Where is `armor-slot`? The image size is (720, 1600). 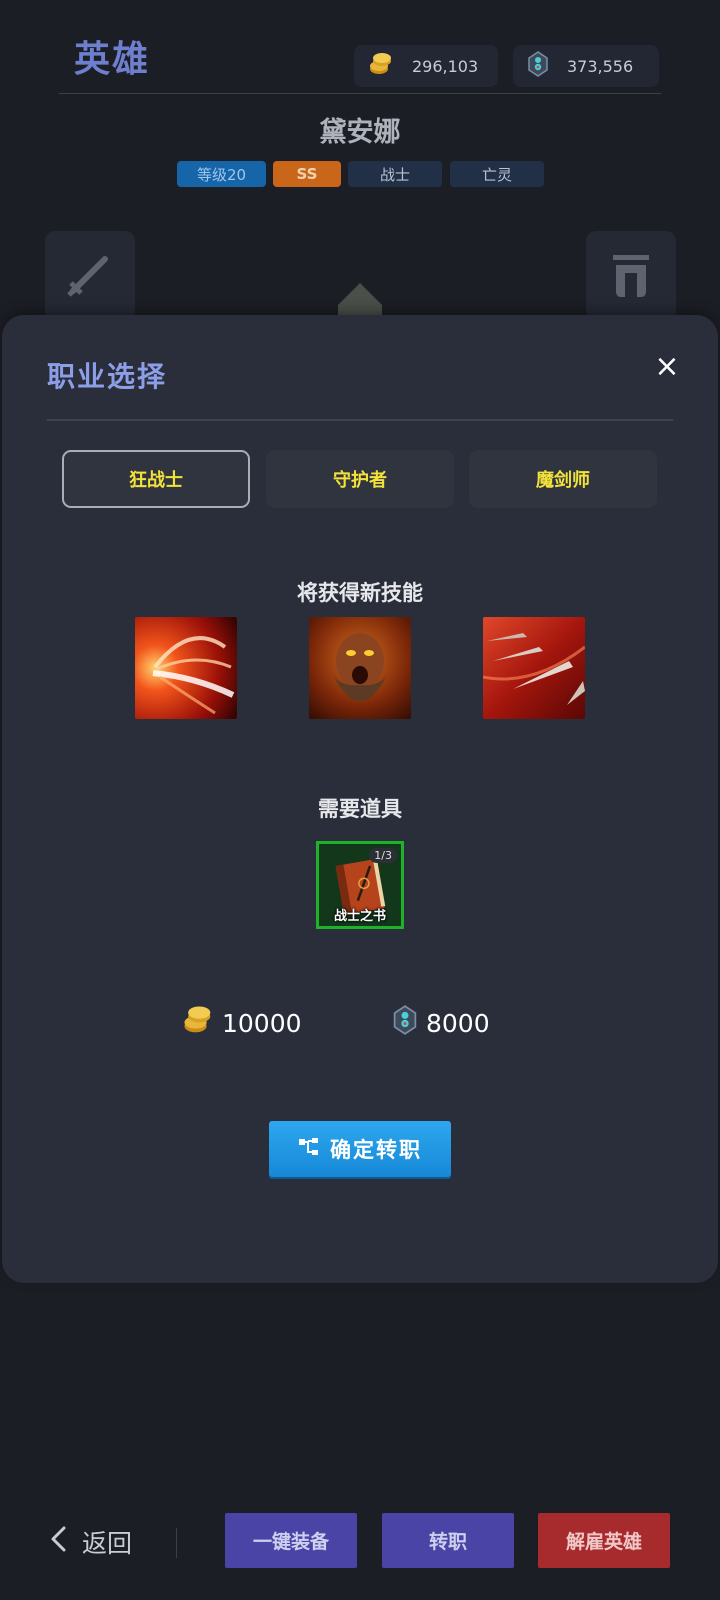
armor-slot is located at coordinates (631, 276).